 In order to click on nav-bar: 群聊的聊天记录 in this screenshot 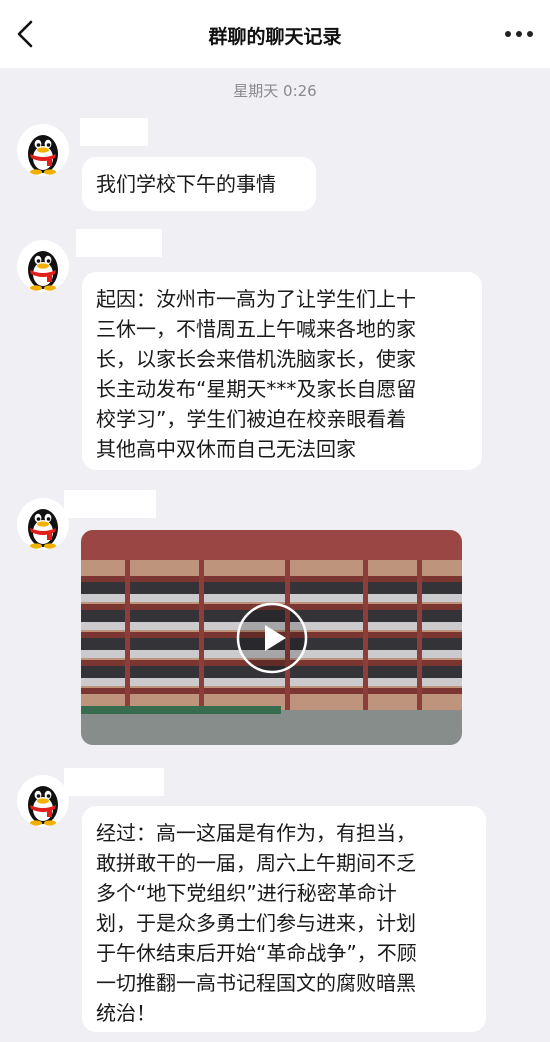, I will do `click(275, 34)`.